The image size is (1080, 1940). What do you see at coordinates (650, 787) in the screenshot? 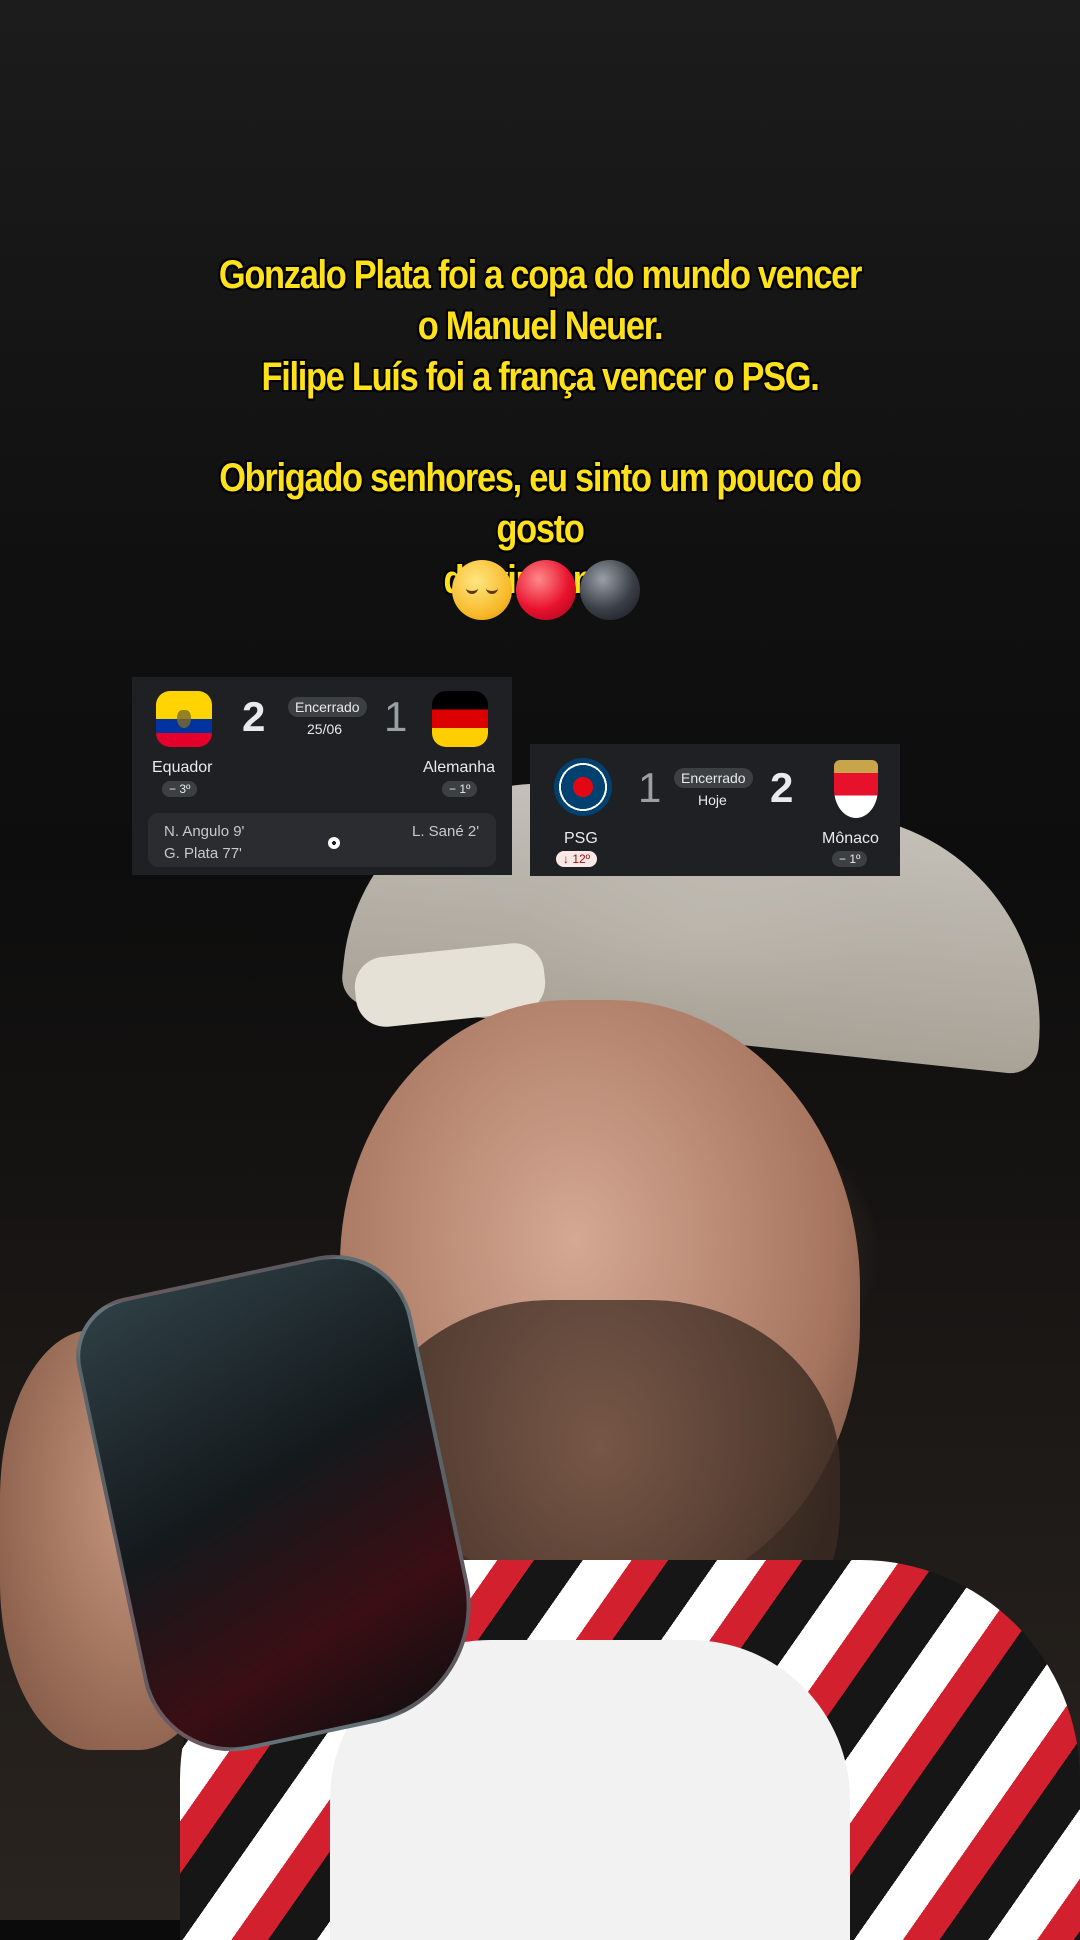
I see `home-score: 1` at bounding box center [650, 787].